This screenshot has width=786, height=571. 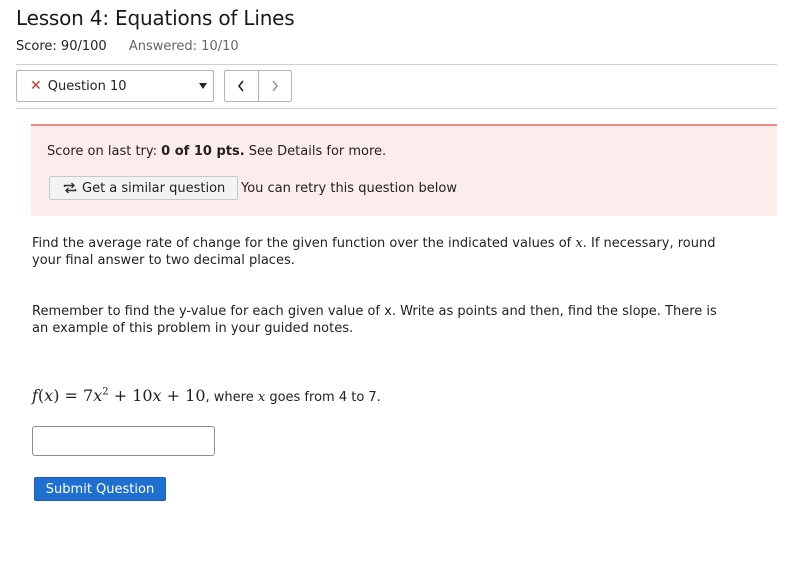 What do you see at coordinates (104, 151) in the screenshot?
I see `last-try-prefix: Score on last try:` at bounding box center [104, 151].